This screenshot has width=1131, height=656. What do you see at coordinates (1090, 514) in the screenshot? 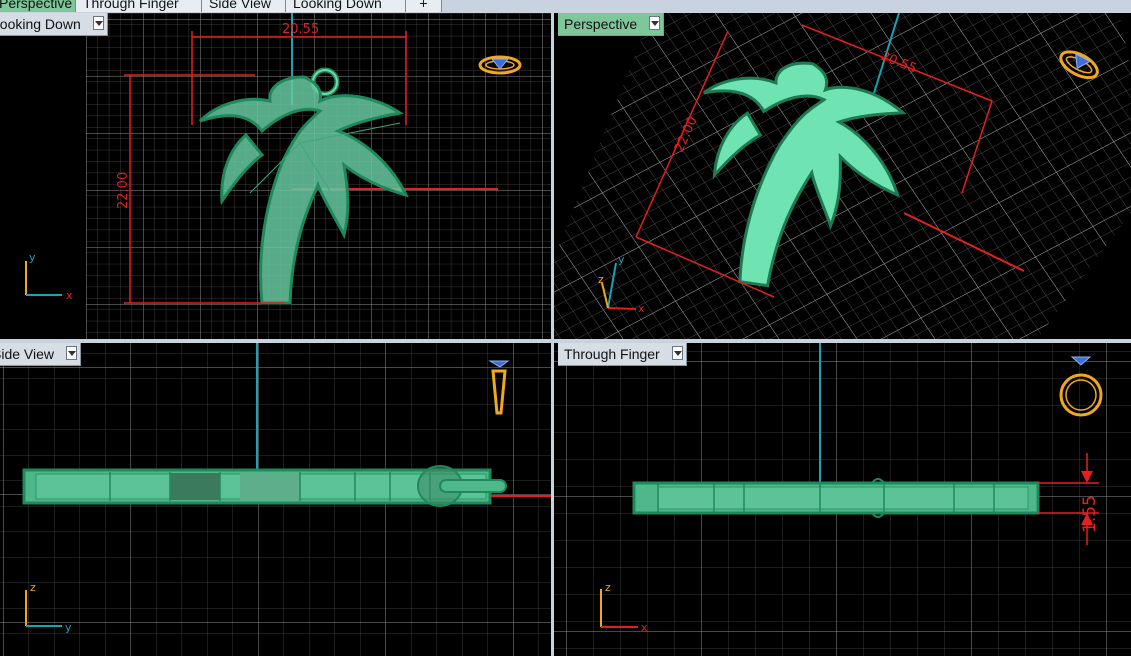
I see `dimension-thickness-label: 1.55` at bounding box center [1090, 514].